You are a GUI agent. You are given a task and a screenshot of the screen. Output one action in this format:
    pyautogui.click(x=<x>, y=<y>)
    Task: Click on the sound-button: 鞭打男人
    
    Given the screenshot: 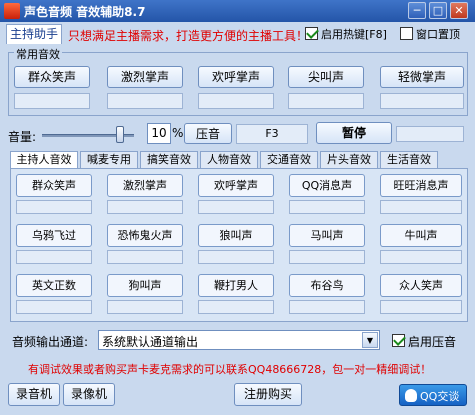 What is the action you would take?
    pyautogui.click(x=236, y=285)
    